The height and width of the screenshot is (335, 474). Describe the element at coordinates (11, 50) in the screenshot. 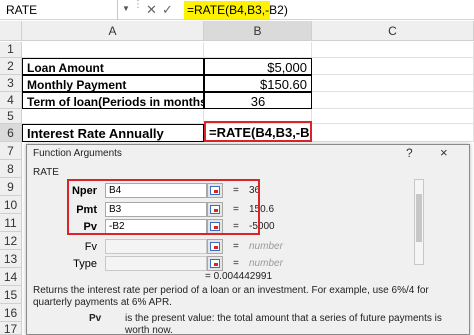

I see `row-header: 1` at that location.